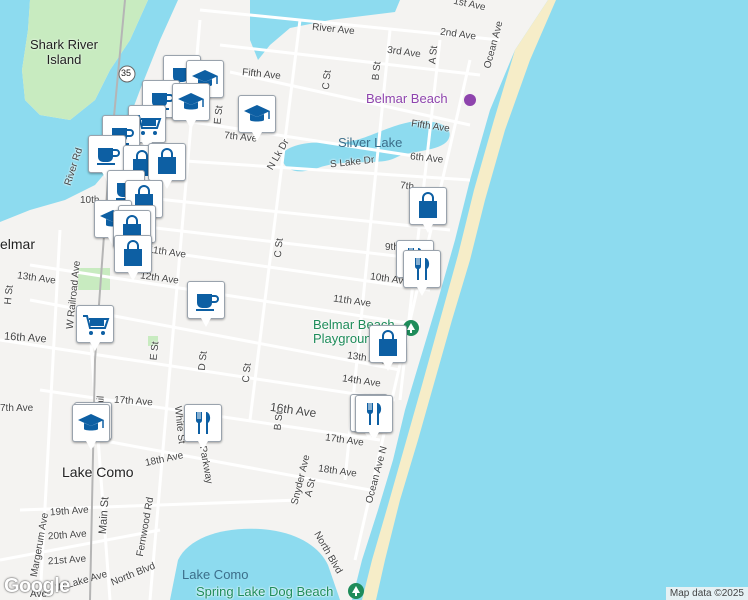 This screenshot has height=600, width=748. What do you see at coordinates (434, 55) in the screenshot?
I see `street-label: A St` at bounding box center [434, 55].